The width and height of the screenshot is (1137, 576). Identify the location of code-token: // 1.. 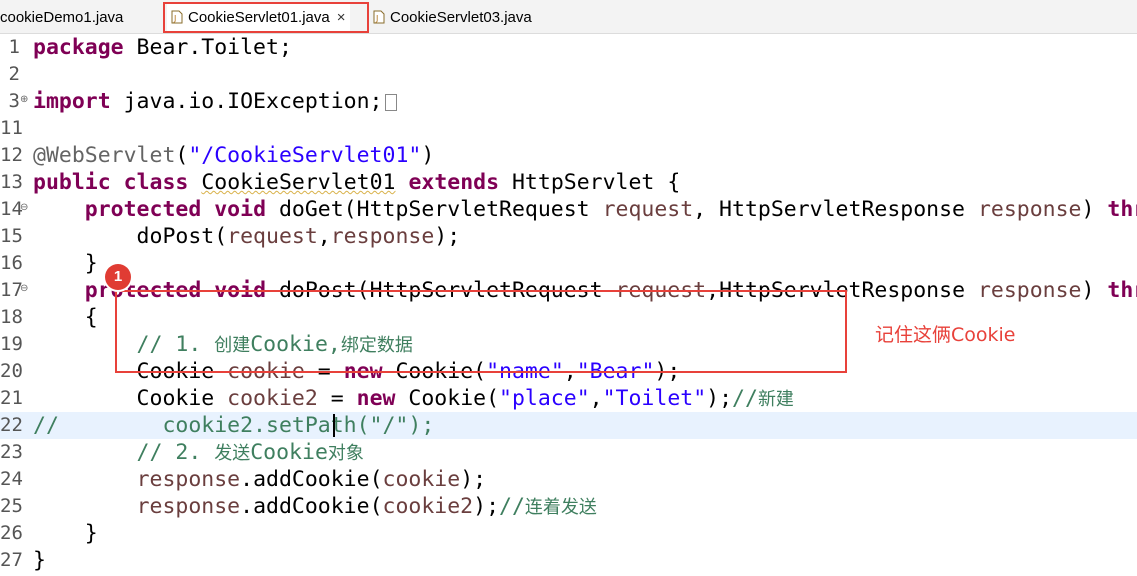
(124, 344).